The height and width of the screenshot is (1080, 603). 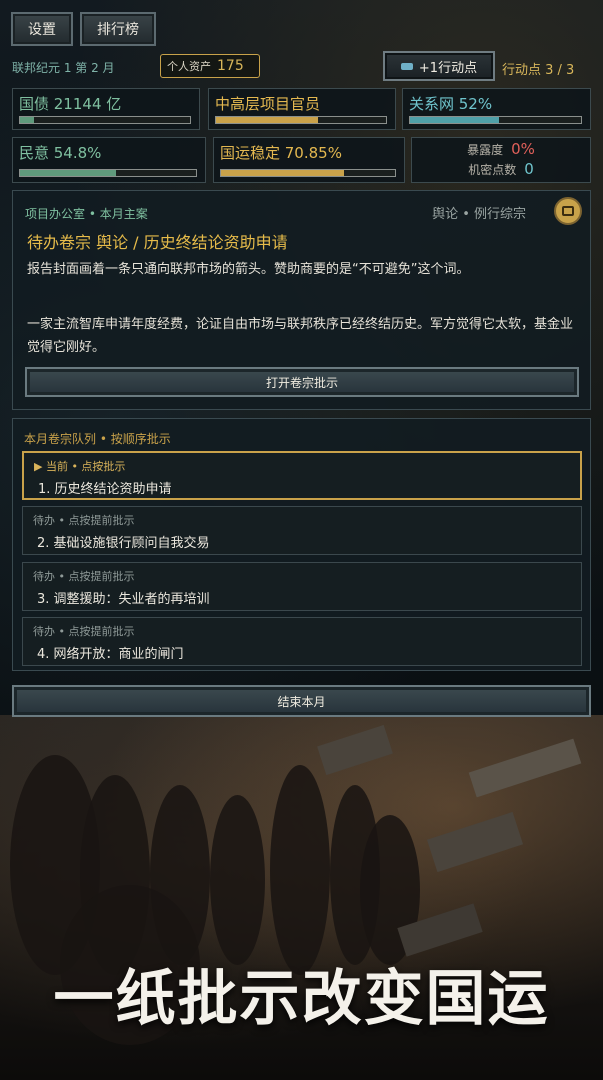 What do you see at coordinates (568, 211) in the screenshot?
I see `archive-icon` at bounding box center [568, 211].